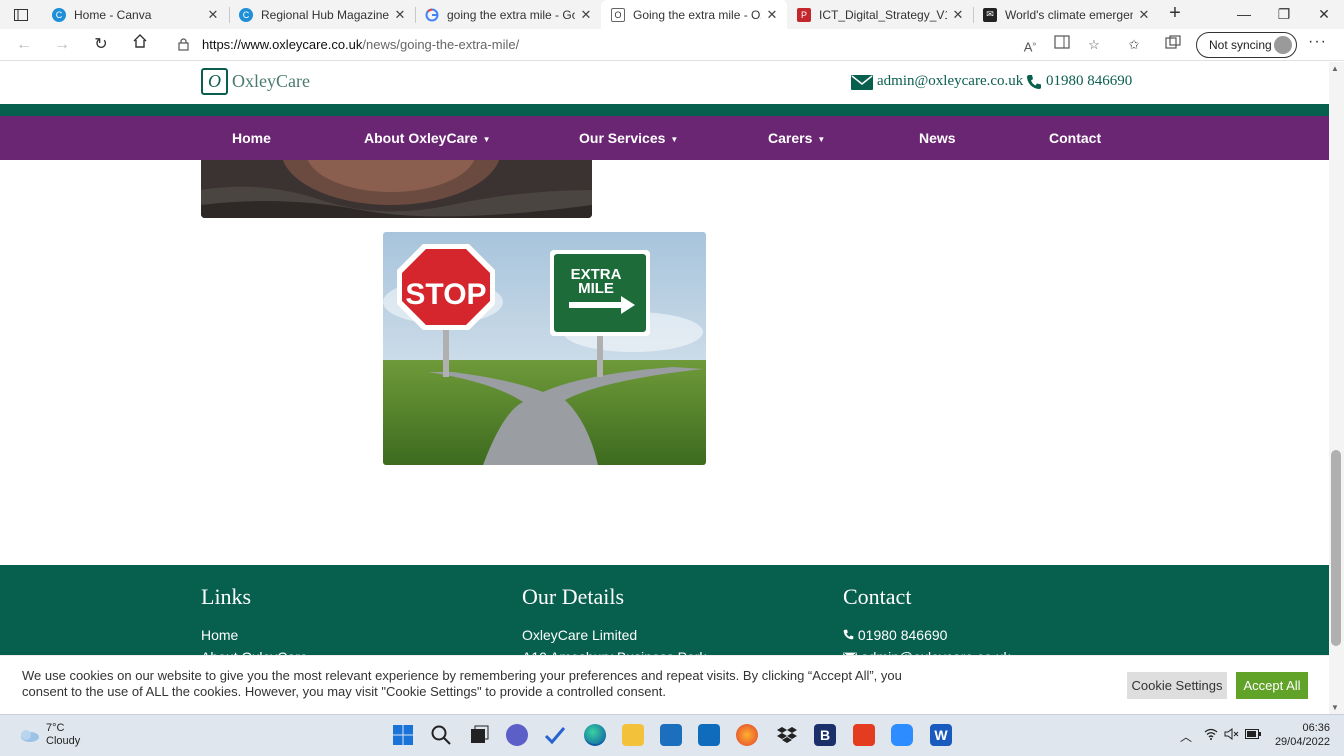 Image resolution: width=1344 pixels, height=756 pixels. I want to click on store-icon, so click(671, 735).